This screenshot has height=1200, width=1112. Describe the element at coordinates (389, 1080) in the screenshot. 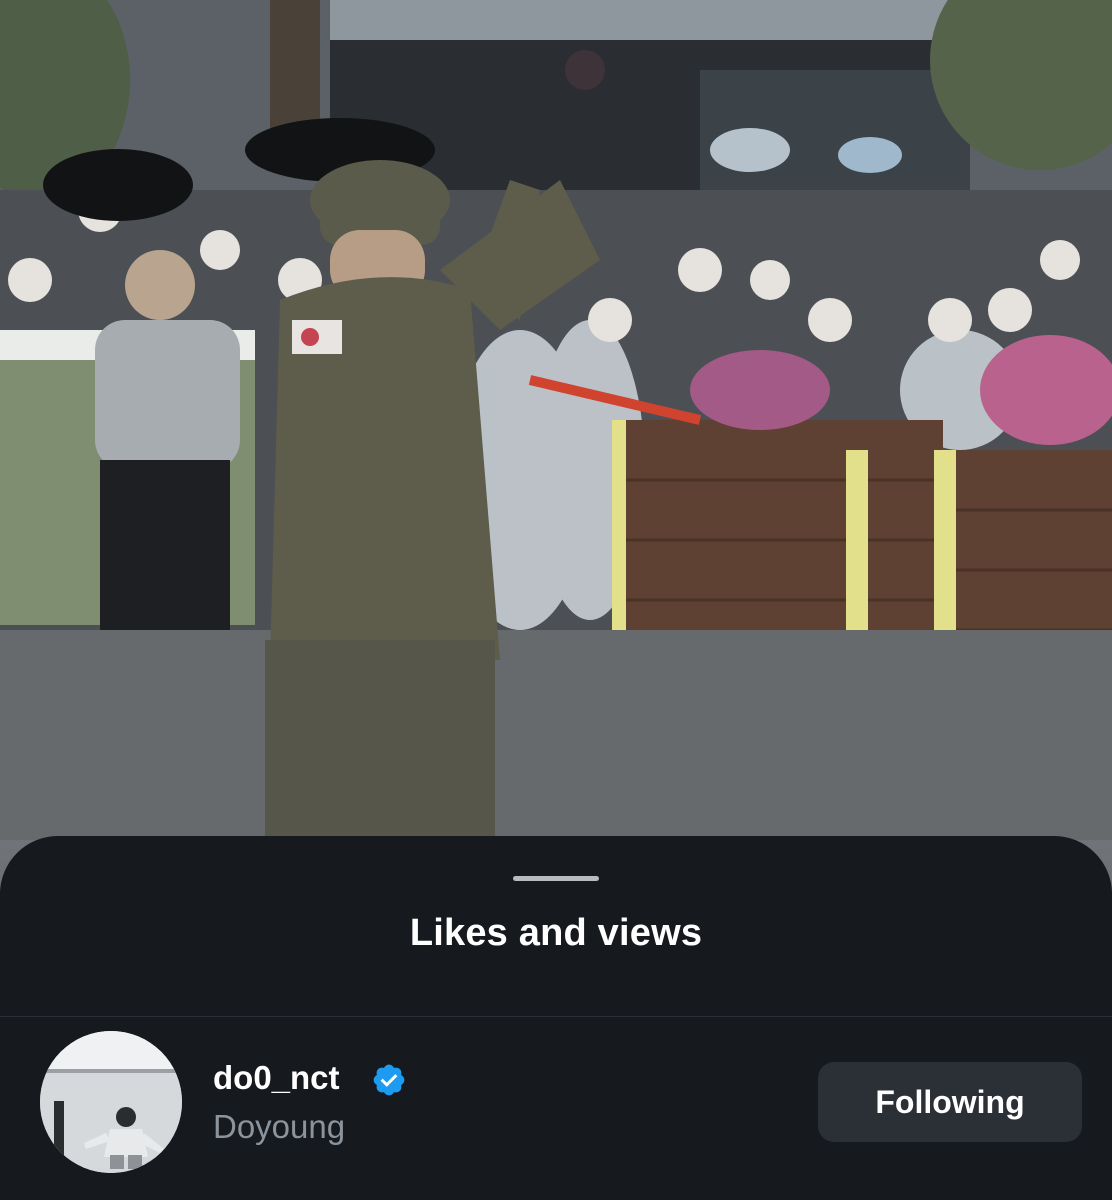

I see `verified-badge-icon` at that location.